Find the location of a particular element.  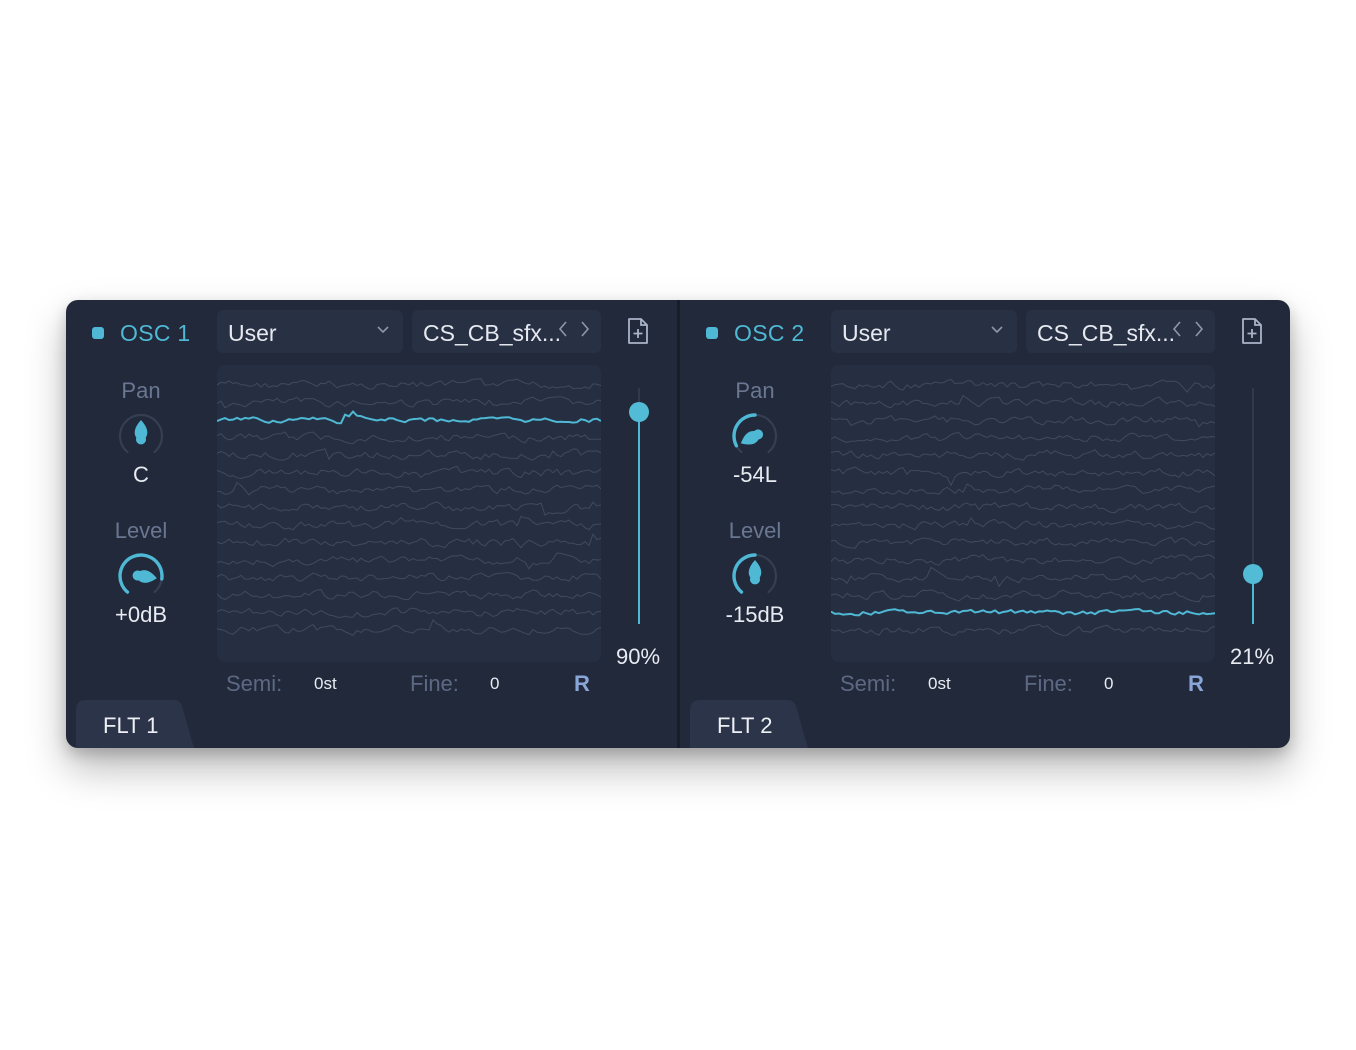

tab-filter: FLT 1 is located at coordinates (135, 724).